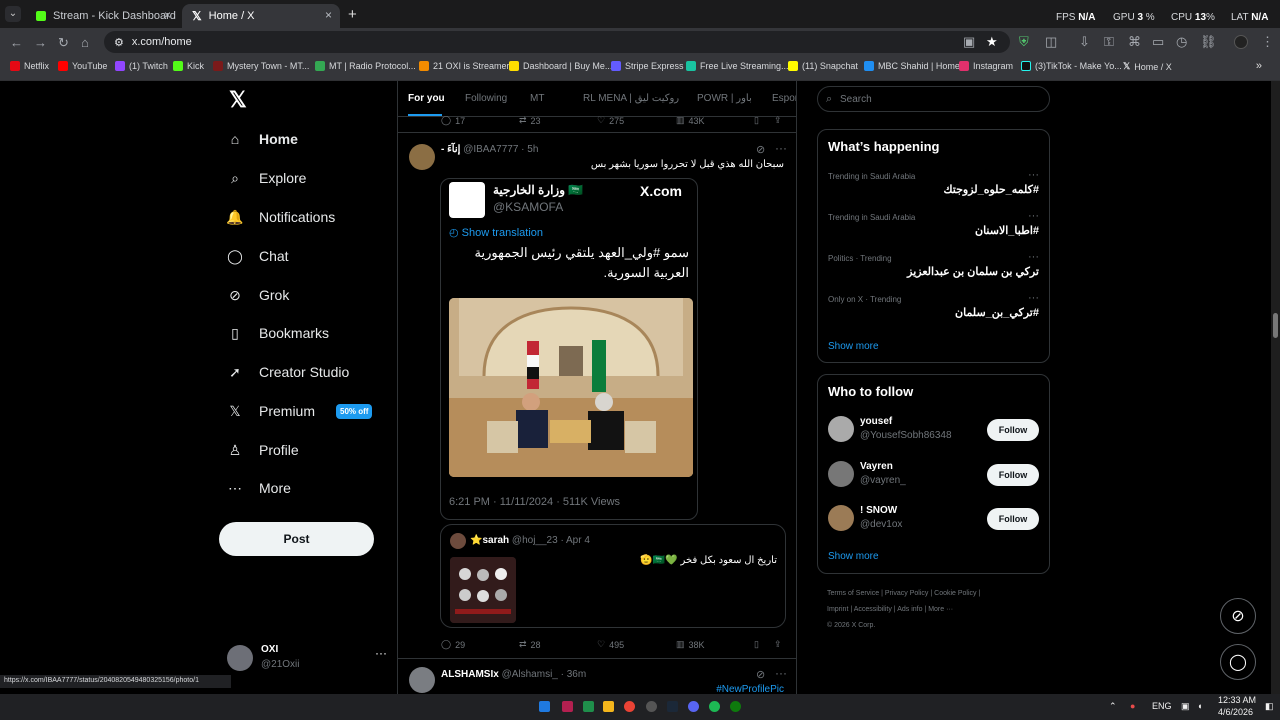 The height and width of the screenshot is (720, 1280). I want to click on password-icon: ⚿, so click(1109, 42).